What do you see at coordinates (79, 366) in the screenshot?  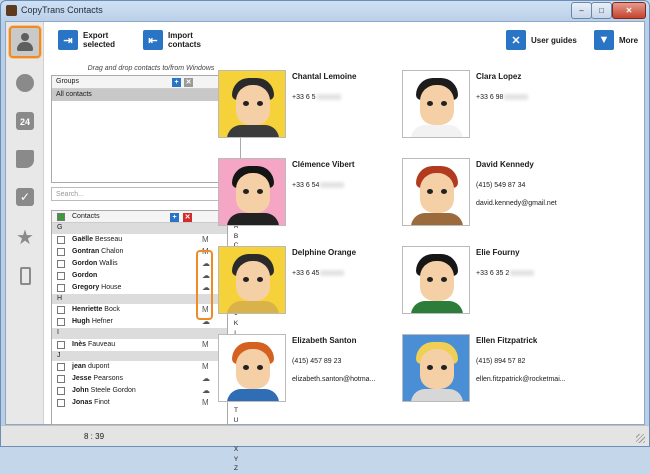 I see `contact-first-name: jean` at bounding box center [79, 366].